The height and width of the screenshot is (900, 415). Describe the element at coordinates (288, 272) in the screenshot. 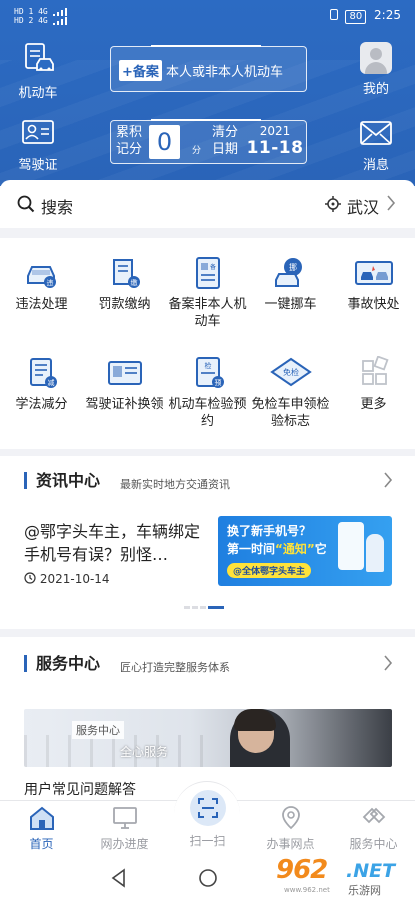

I see `move-car-icon: 挪` at that location.